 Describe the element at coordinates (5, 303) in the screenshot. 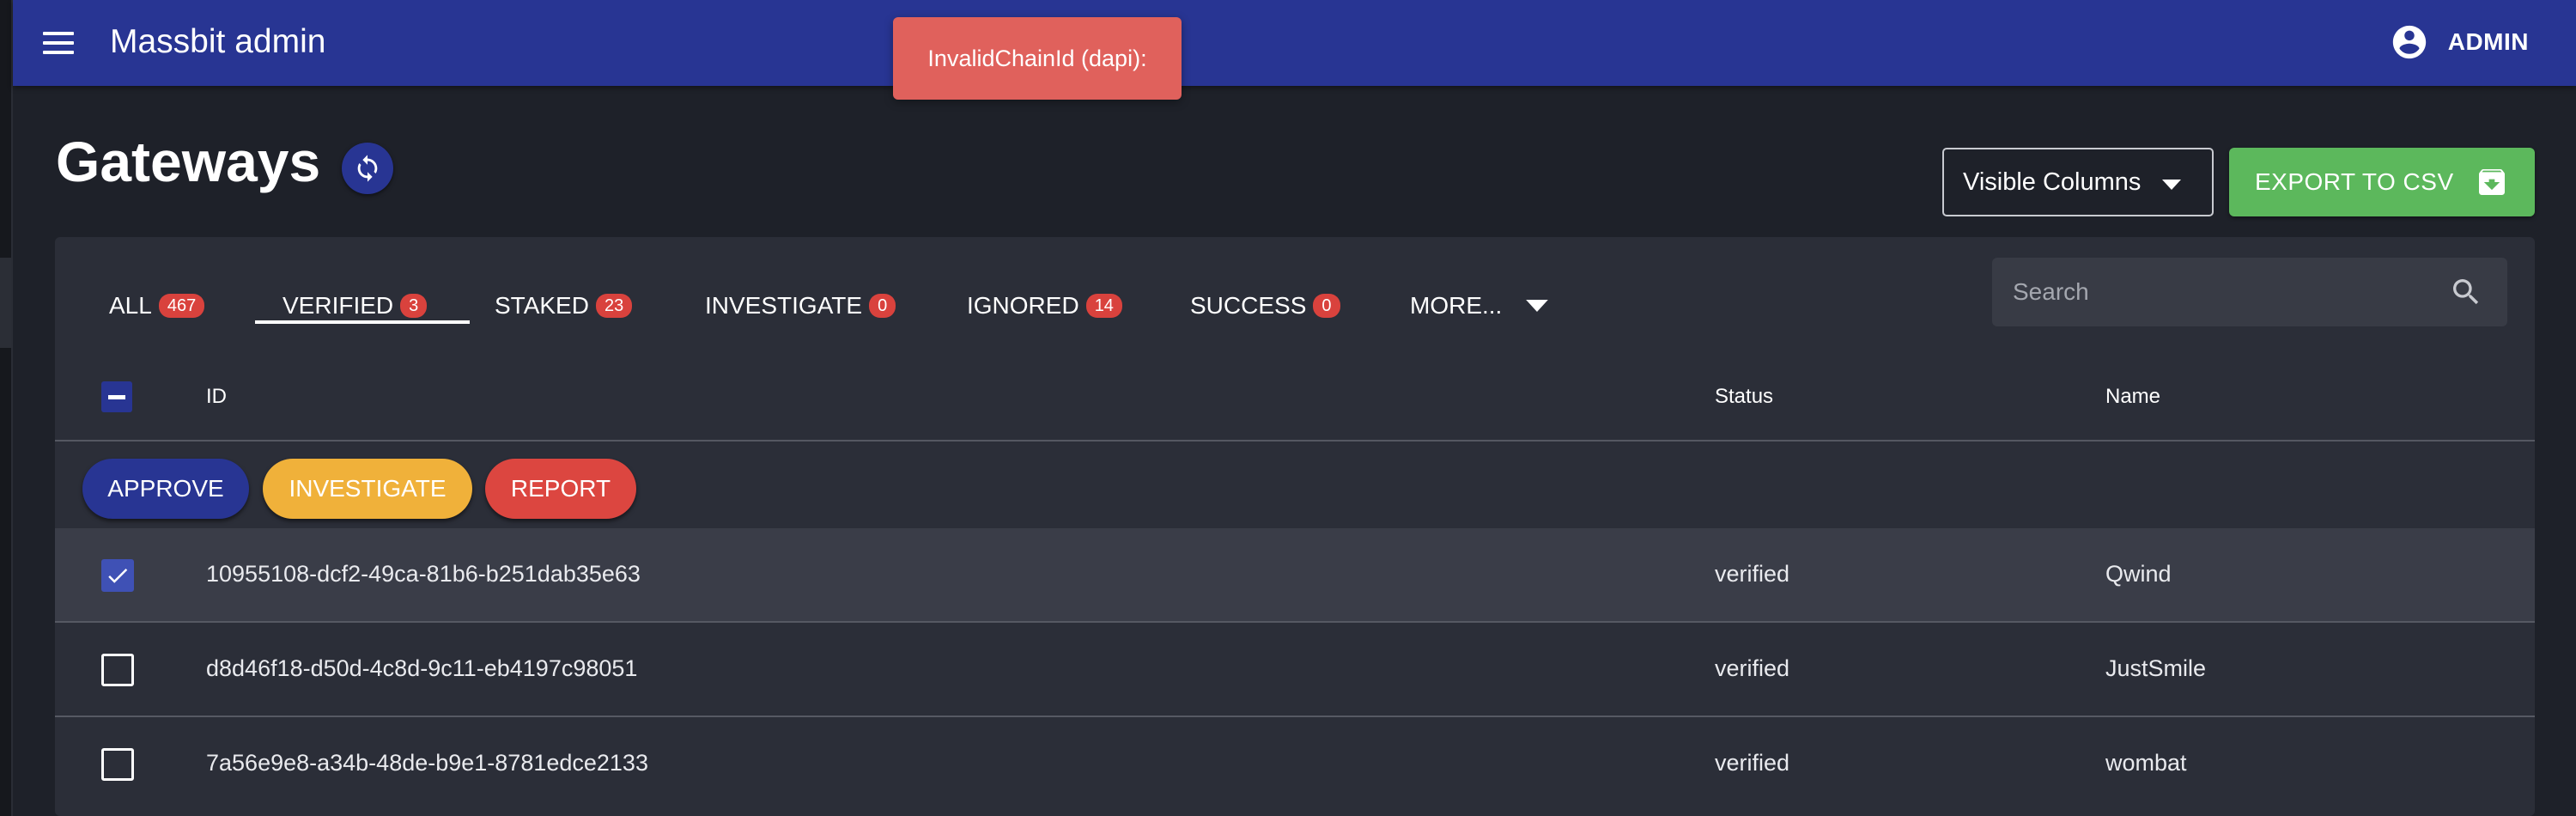

I see `edge-handle` at that location.